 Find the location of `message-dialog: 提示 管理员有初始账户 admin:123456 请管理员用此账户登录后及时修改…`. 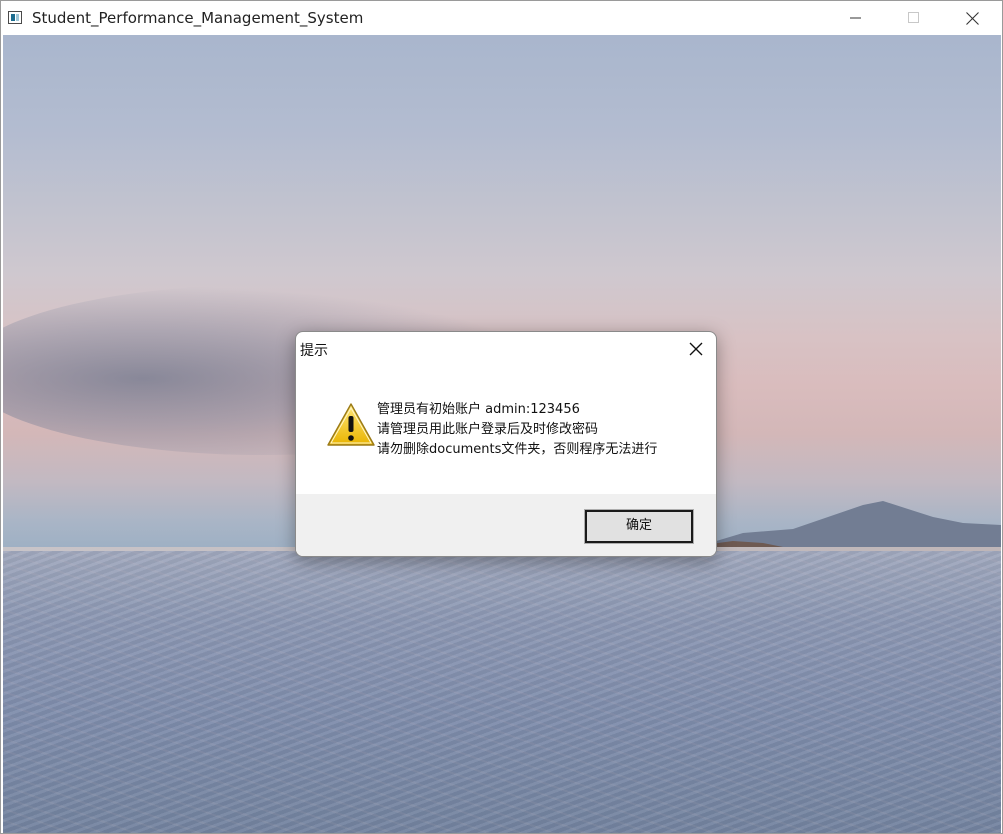

message-dialog: 提示 管理员有初始账户 admin:123456 请管理员用此账户登录后及时修改… is located at coordinates (506, 444).